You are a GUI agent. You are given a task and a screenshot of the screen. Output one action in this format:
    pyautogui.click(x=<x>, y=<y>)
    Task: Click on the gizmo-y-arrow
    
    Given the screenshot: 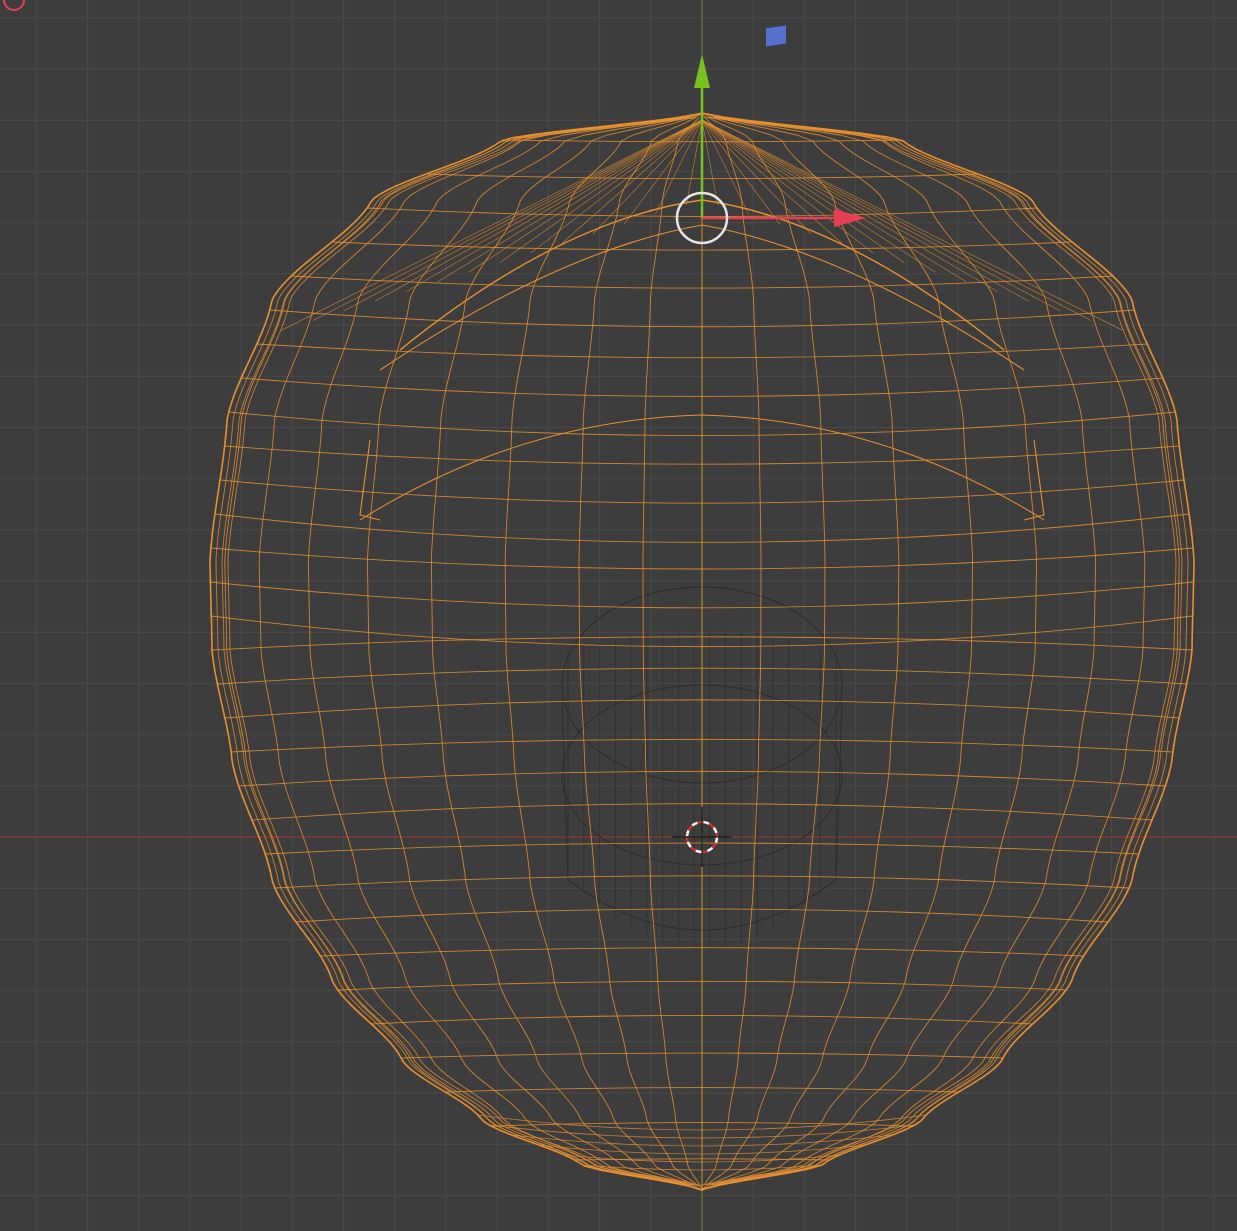 What is the action you would take?
    pyautogui.click(x=702, y=71)
    